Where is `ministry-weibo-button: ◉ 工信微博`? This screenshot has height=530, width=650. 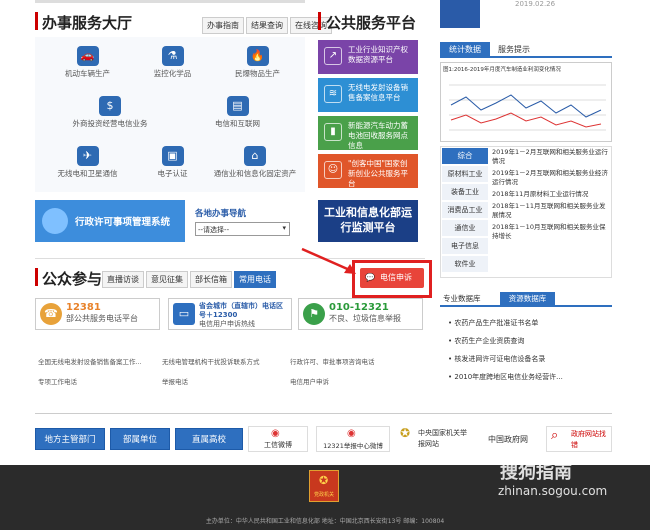
ministry-weibo-button: ◉ 工信微博 is located at coordinates (278, 439).